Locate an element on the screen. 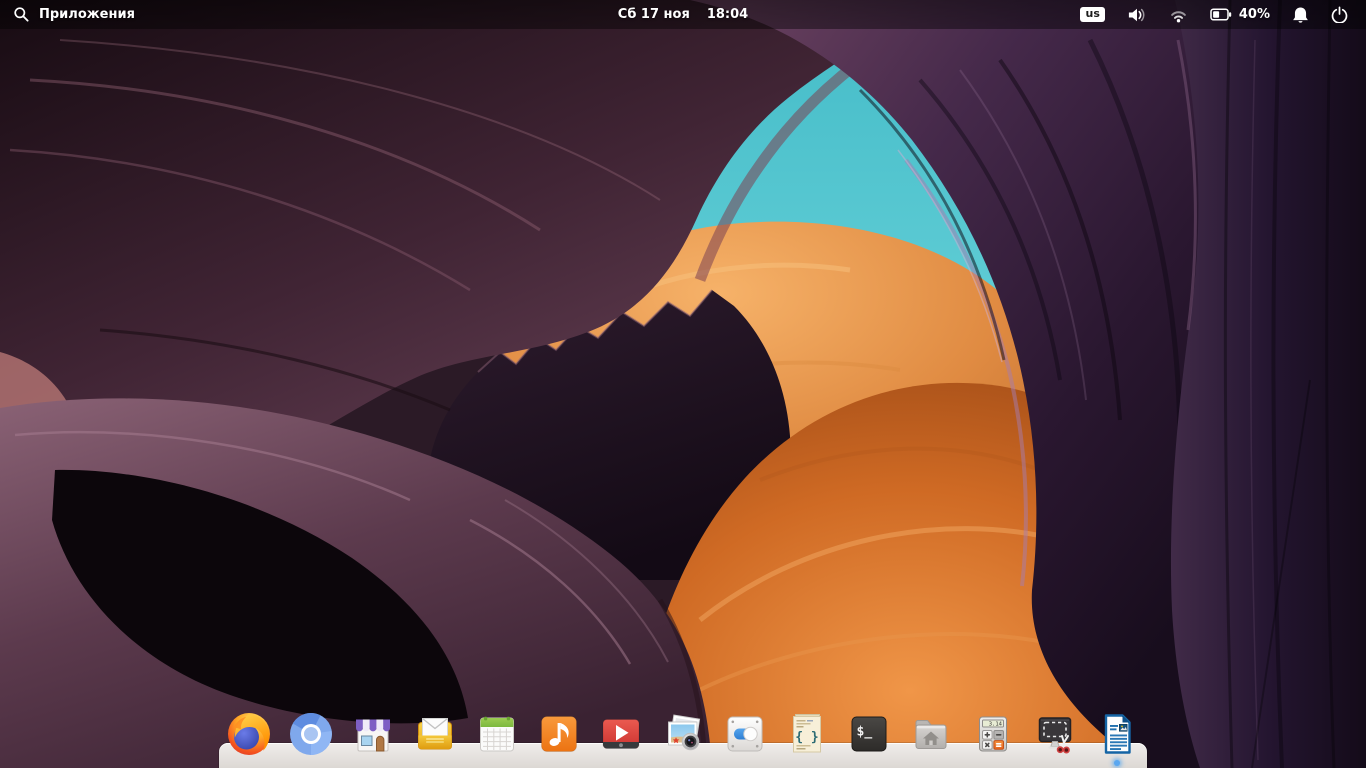  dock-item-files is located at coordinates (931, 734).